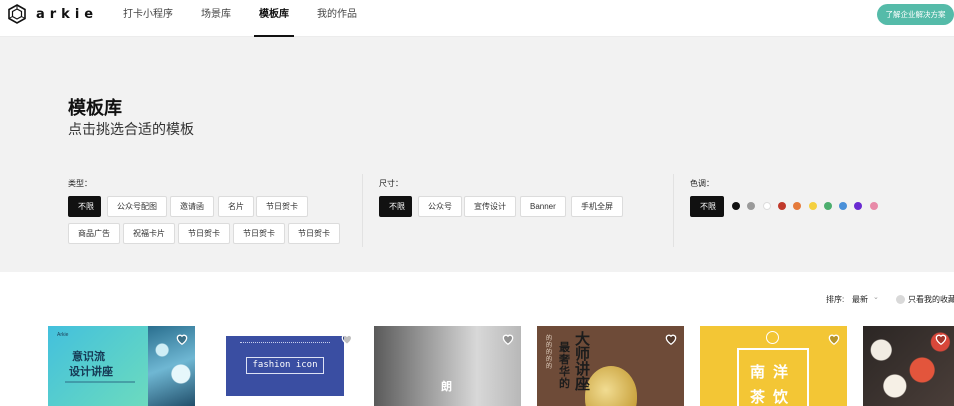 The image size is (954, 406). What do you see at coordinates (543, 206) in the screenshot?
I see `size-chip-banner: Banner` at bounding box center [543, 206].